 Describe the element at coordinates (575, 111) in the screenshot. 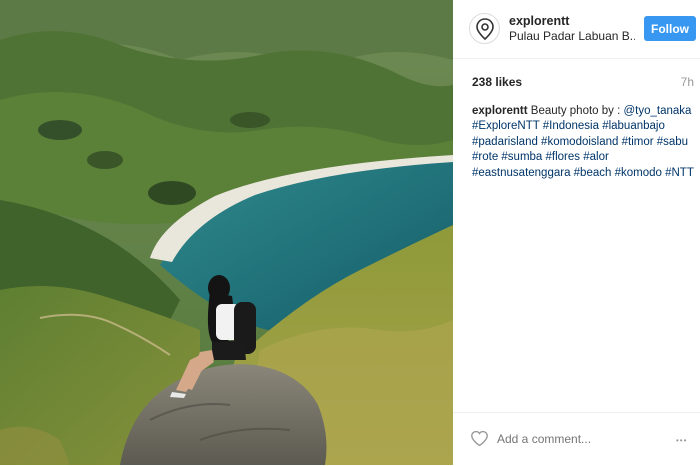

I see `caption-text: Beauty photo by :` at that location.